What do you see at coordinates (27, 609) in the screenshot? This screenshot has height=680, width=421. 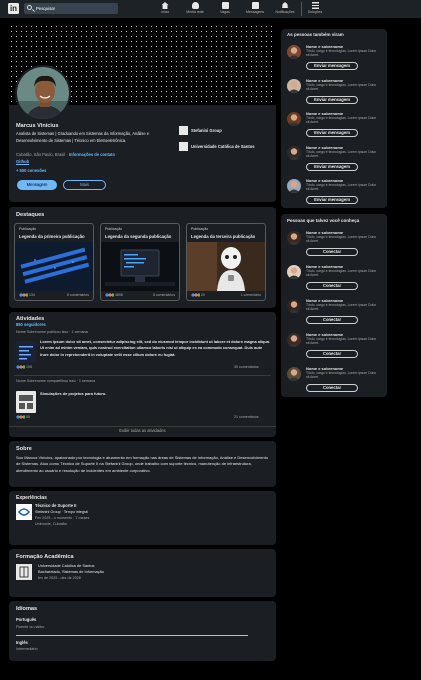 I see `languages-title: Idiomas` at bounding box center [27, 609].